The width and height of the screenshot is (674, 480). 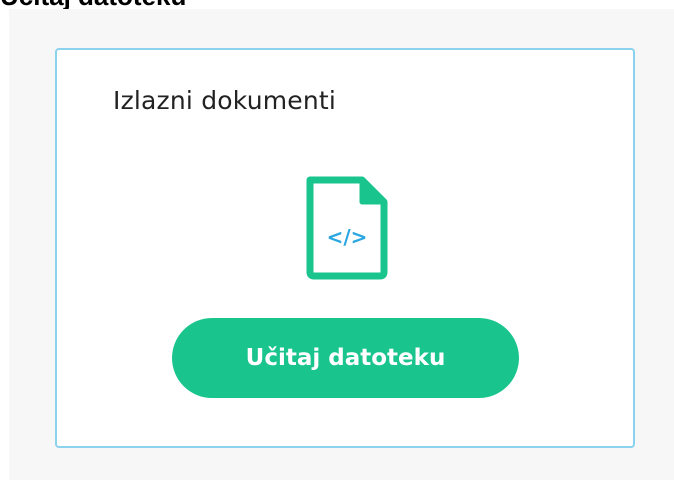 I want to click on code-file-icon: </>, so click(x=347, y=228).